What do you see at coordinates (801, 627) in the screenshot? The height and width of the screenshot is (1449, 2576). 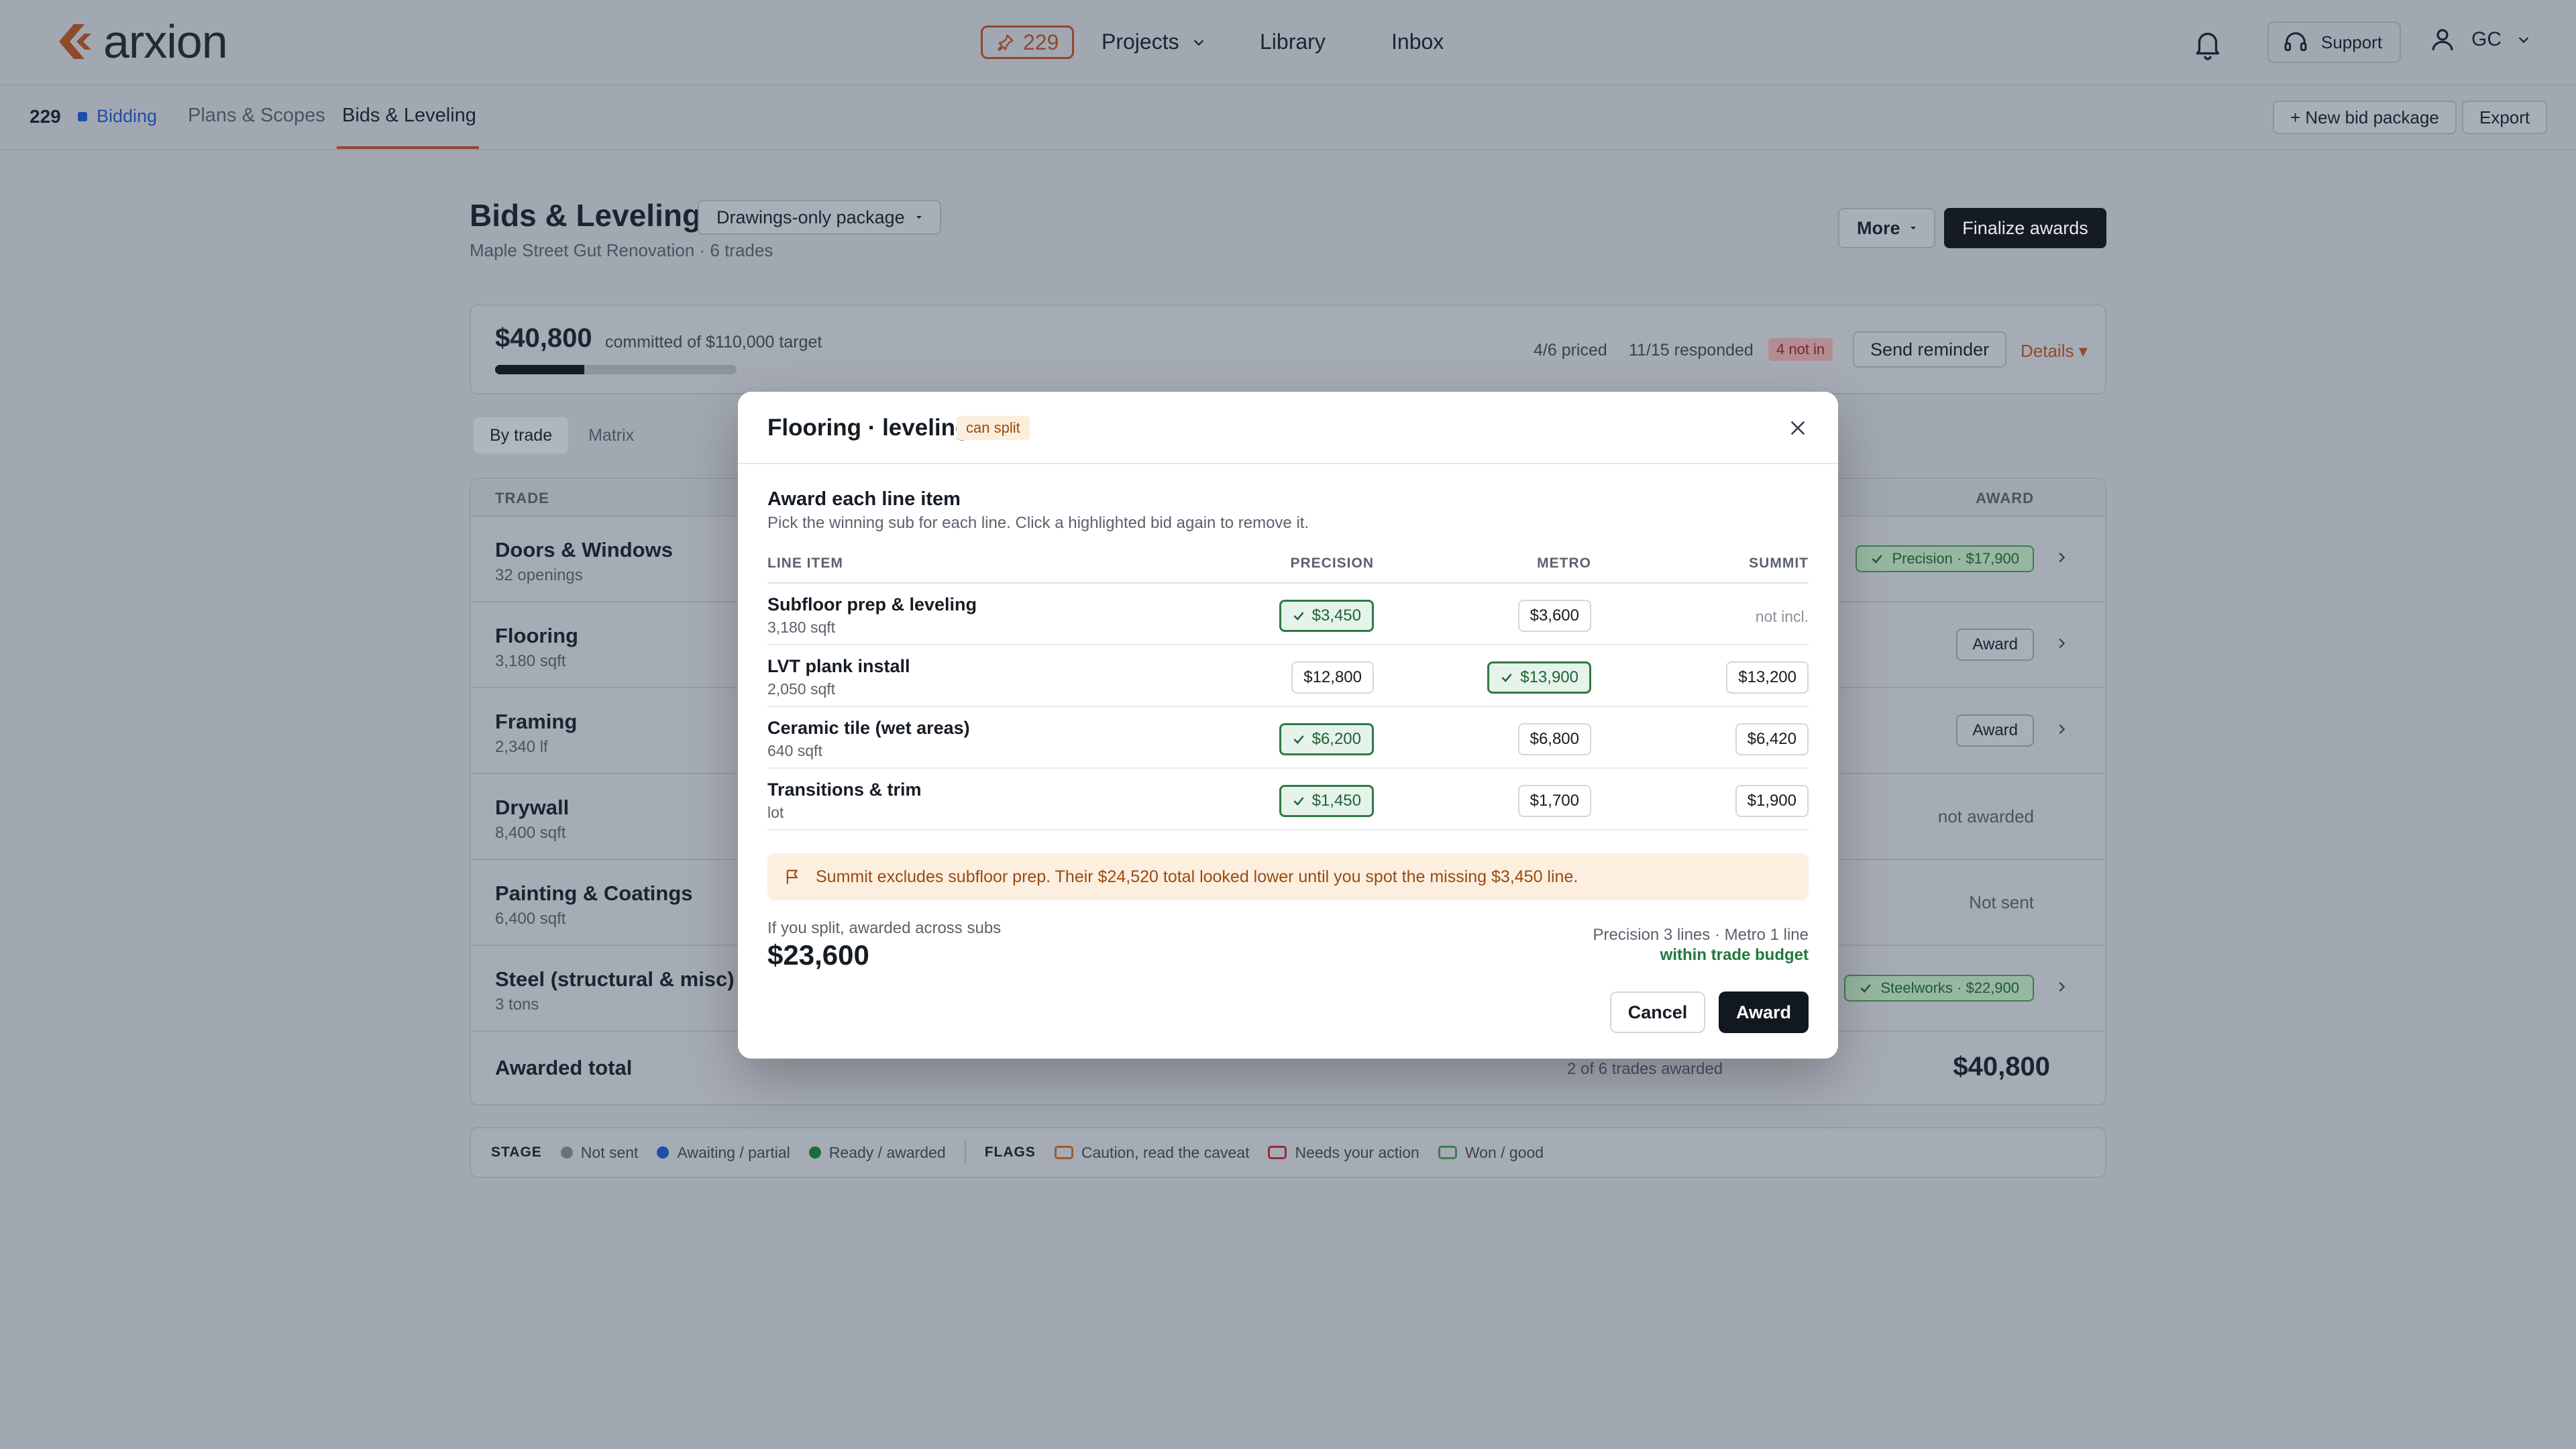 I see `line-item-quantity: 3,180 sqft` at bounding box center [801, 627].